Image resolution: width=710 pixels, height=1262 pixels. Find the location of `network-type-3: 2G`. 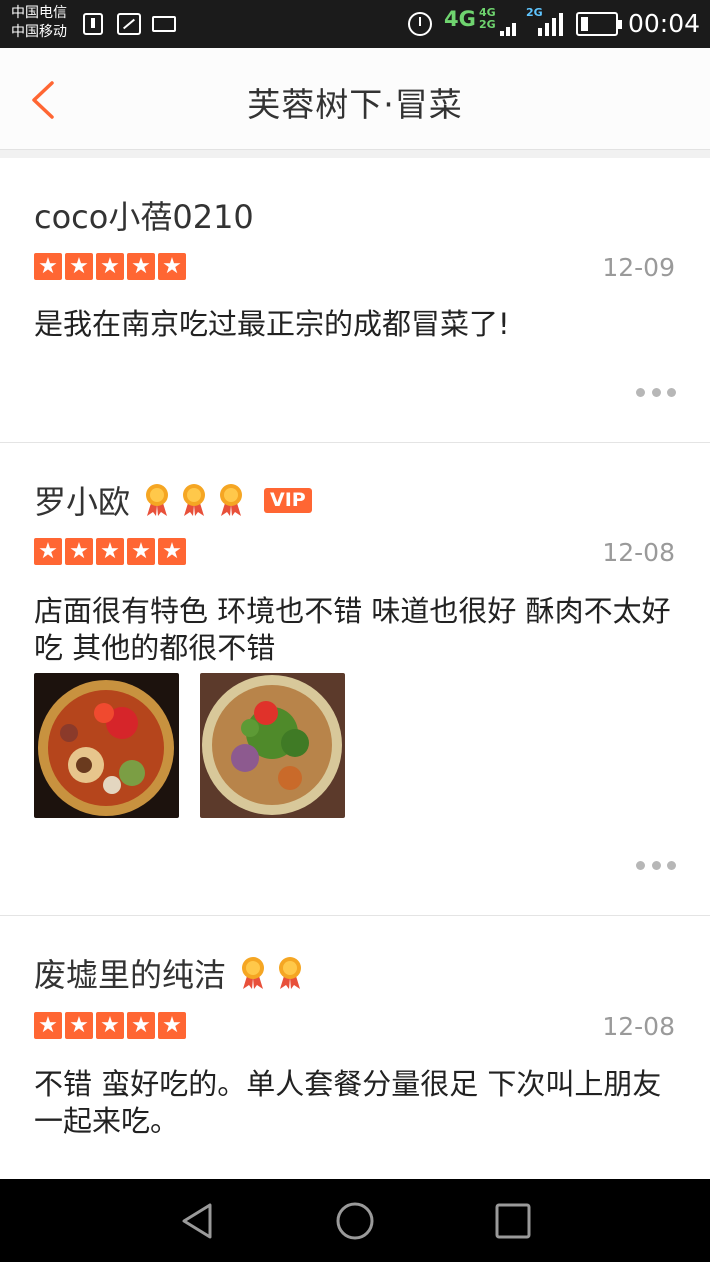

network-type-3: 2G is located at coordinates (534, 12).